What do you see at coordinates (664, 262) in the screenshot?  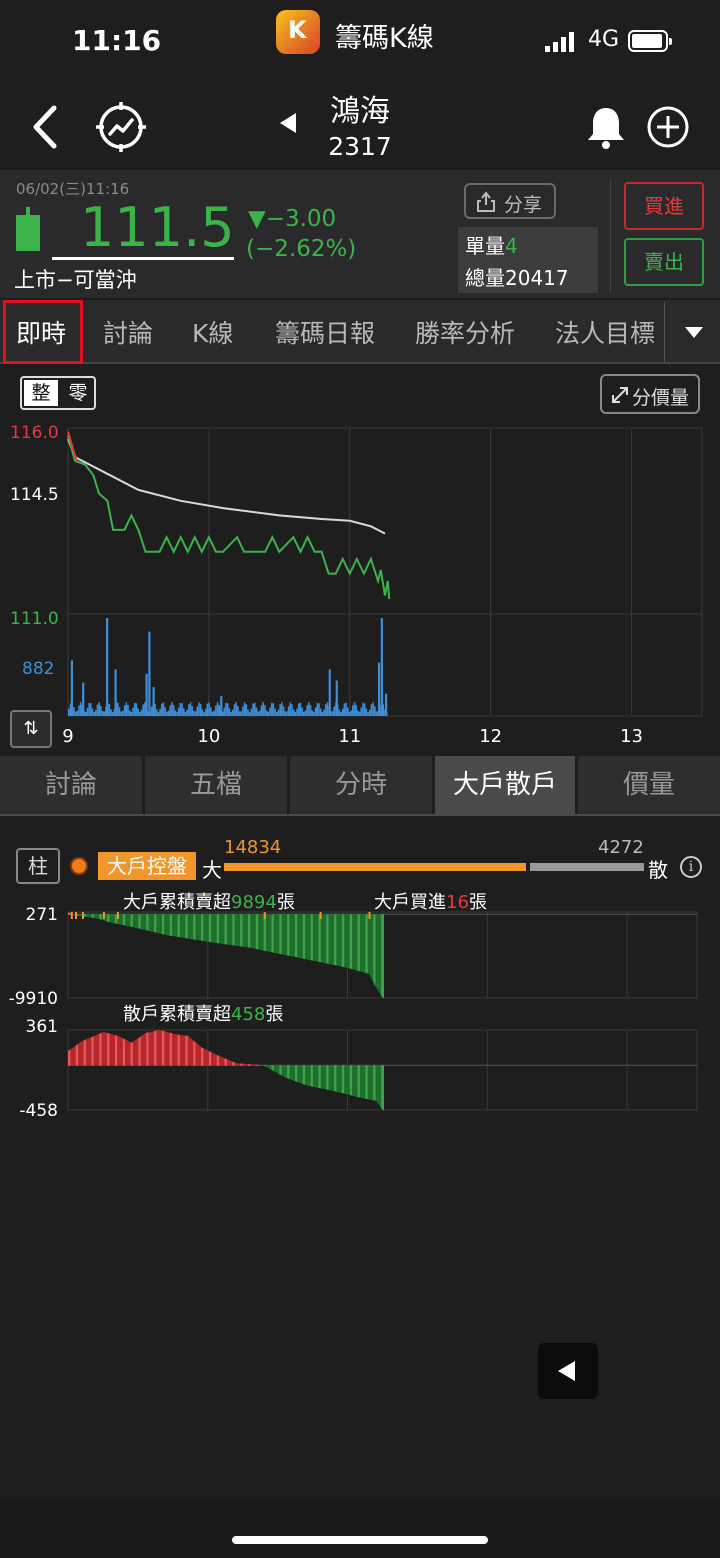 I see `sell-button: 賣出` at bounding box center [664, 262].